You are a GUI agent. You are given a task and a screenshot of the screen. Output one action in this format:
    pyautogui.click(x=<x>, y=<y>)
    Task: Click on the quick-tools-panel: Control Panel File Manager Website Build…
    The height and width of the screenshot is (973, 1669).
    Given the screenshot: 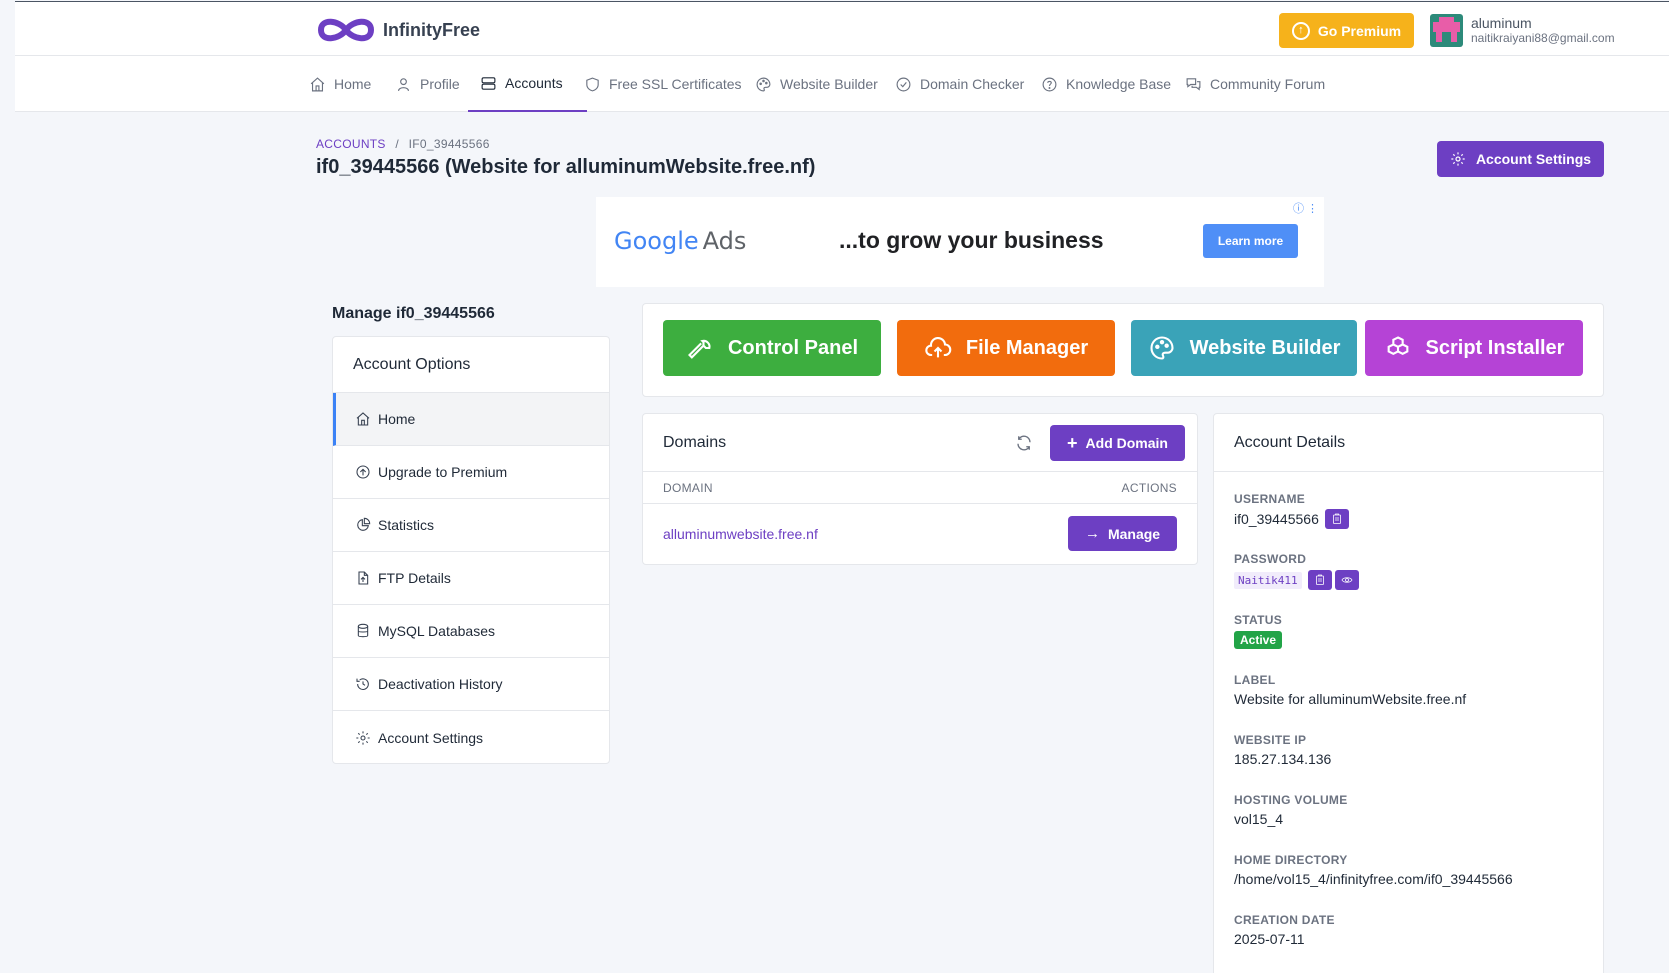 What is the action you would take?
    pyautogui.click(x=1123, y=350)
    